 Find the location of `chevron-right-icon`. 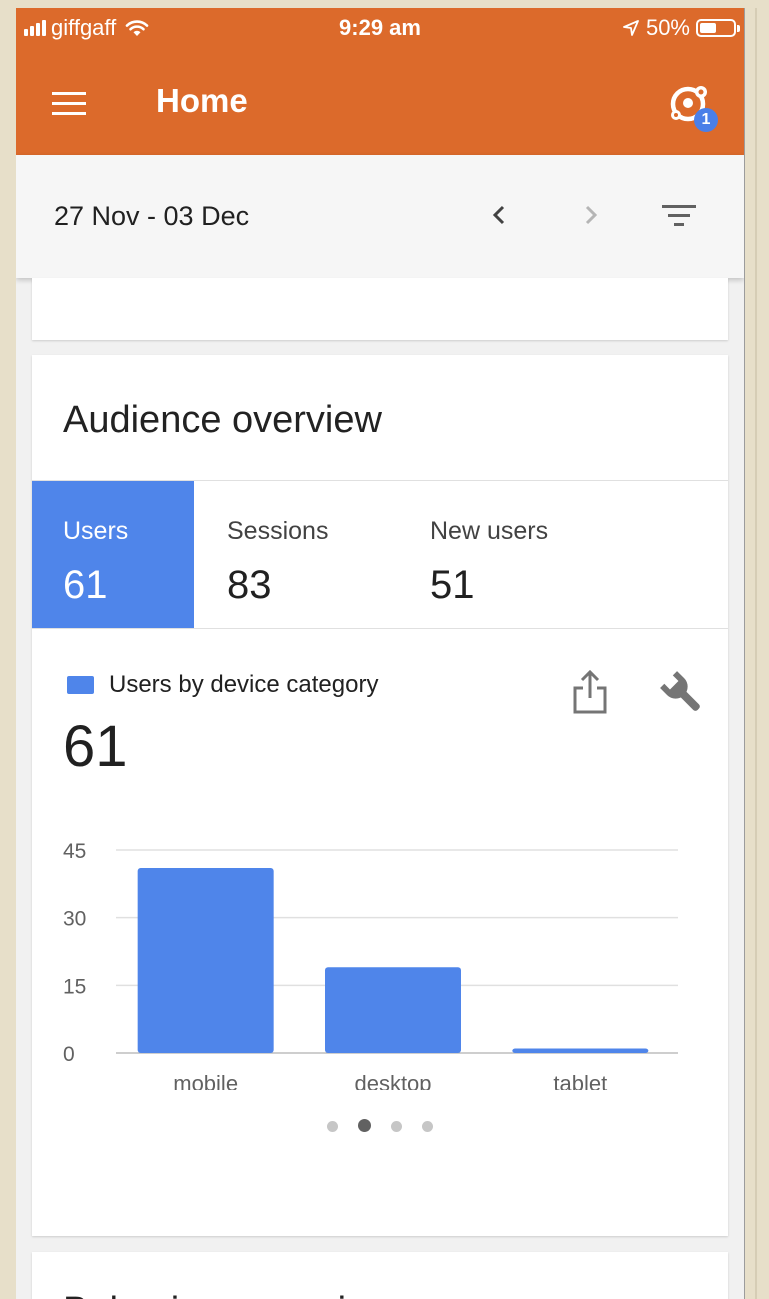

chevron-right-icon is located at coordinates (591, 215).